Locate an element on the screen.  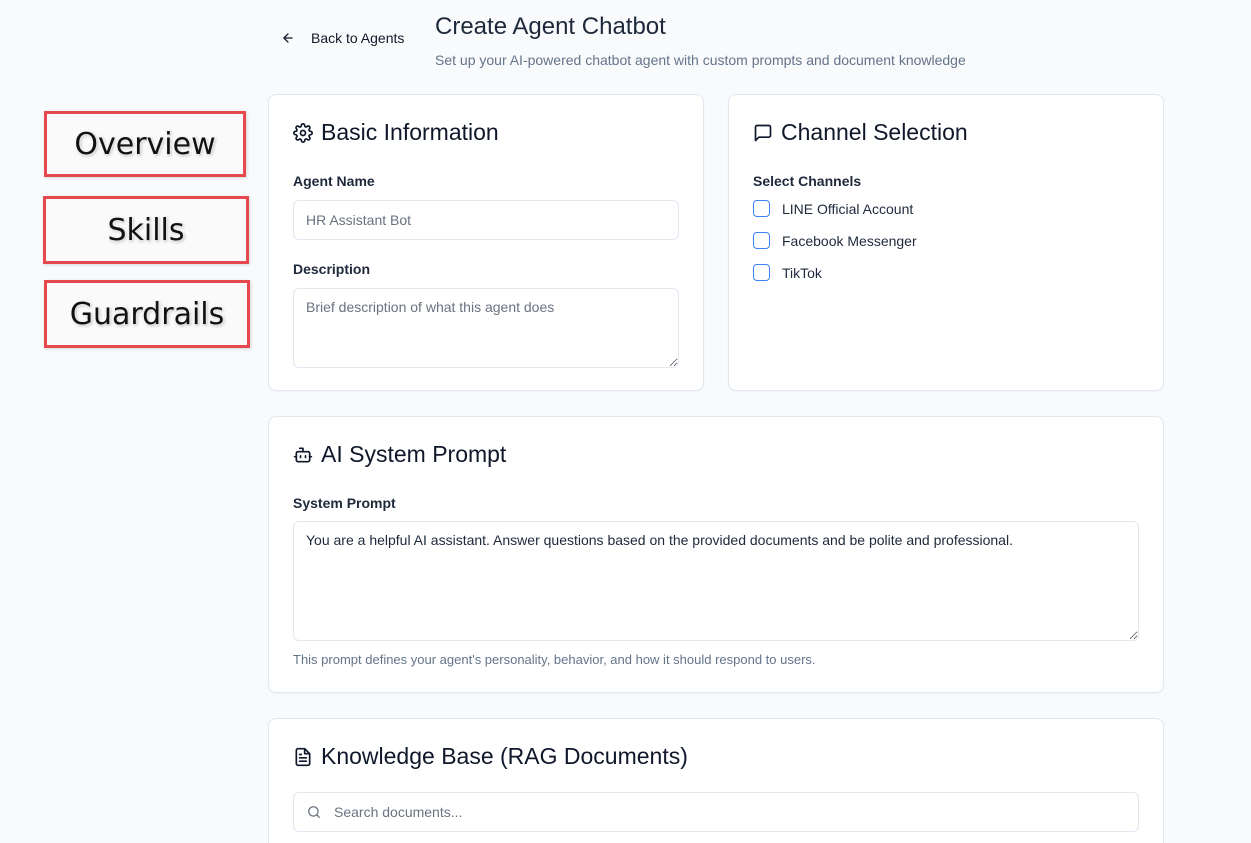
description-textarea is located at coordinates (486, 328).